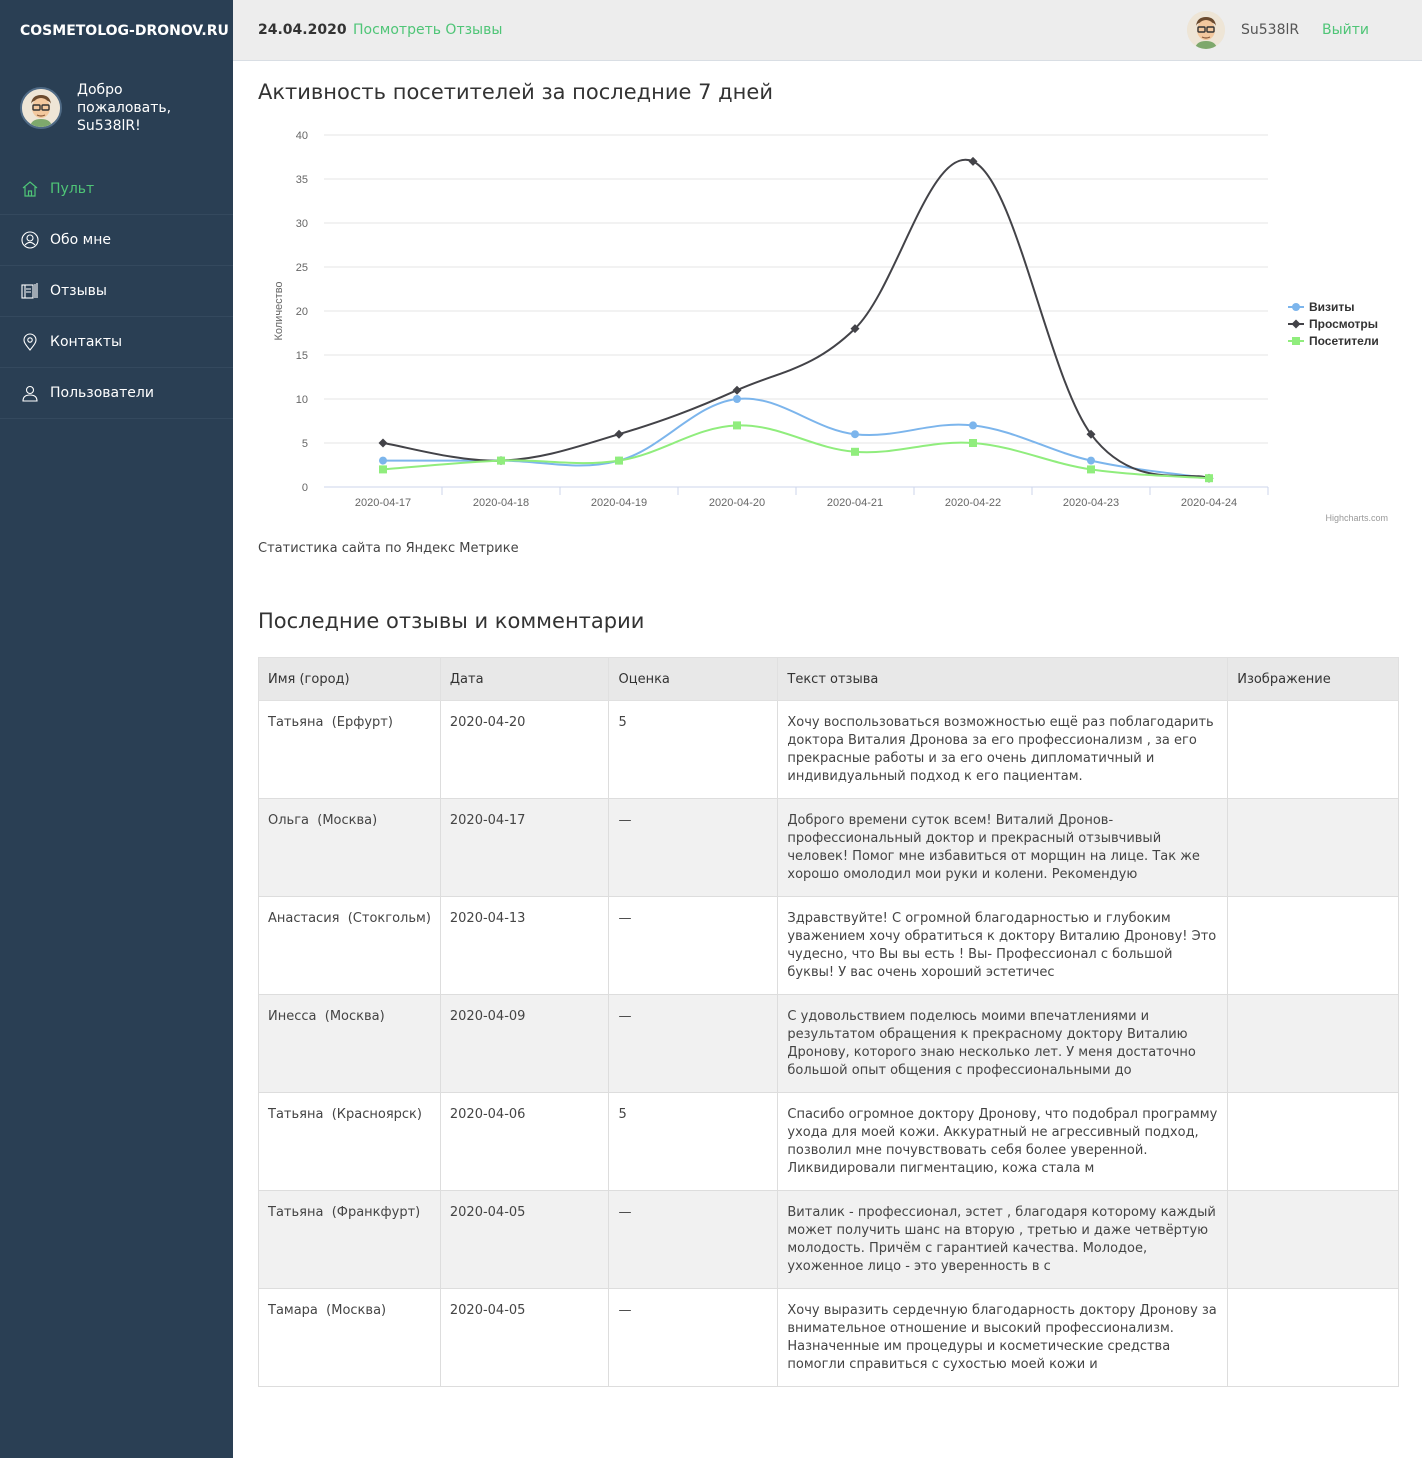 The image size is (1422, 1458). I want to click on y-axis-title: Количество, so click(279, 310).